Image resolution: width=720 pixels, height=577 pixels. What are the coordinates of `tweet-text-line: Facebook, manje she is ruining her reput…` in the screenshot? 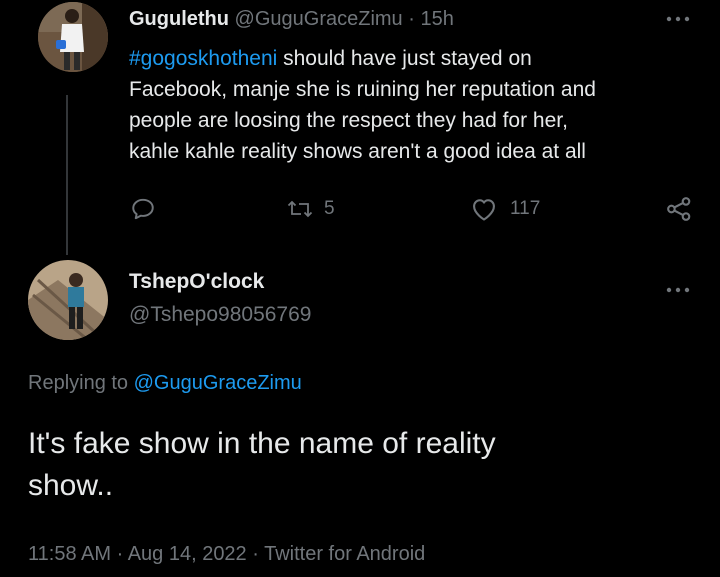 It's located at (362, 89).